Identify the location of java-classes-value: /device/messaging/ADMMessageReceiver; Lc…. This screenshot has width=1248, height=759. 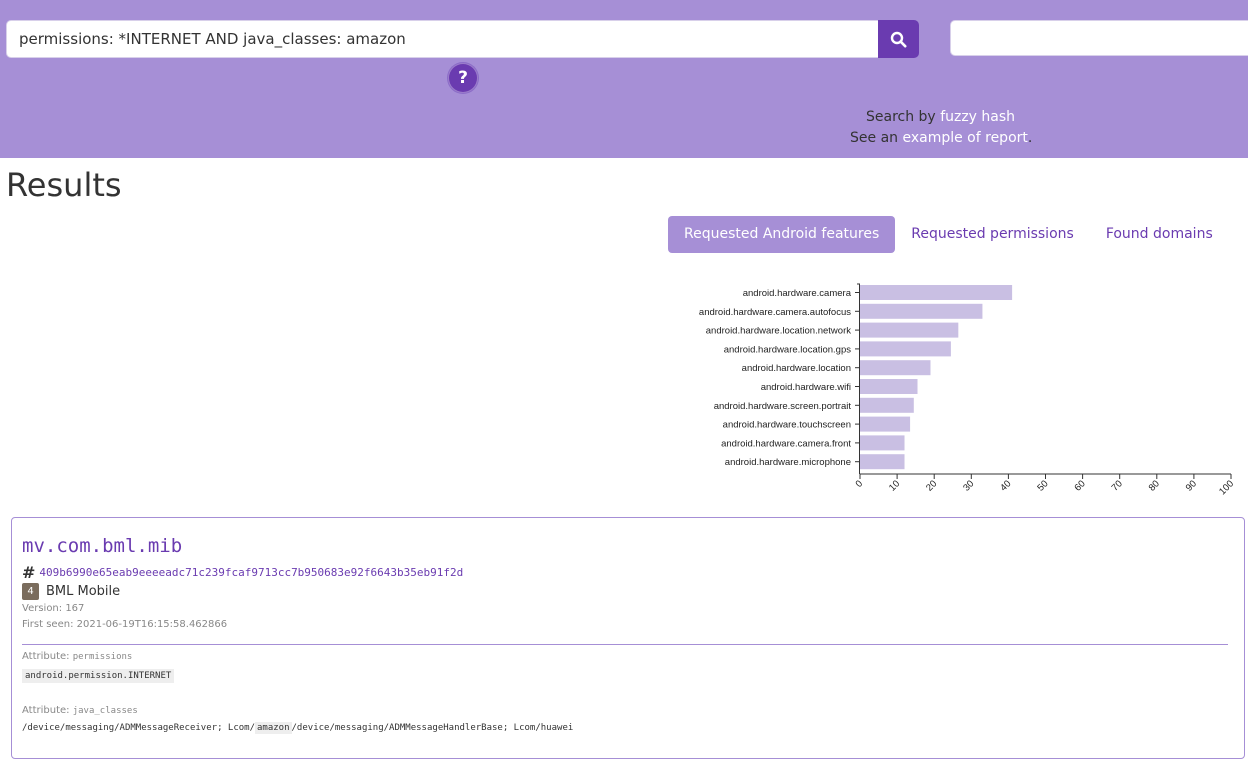
(298, 728).